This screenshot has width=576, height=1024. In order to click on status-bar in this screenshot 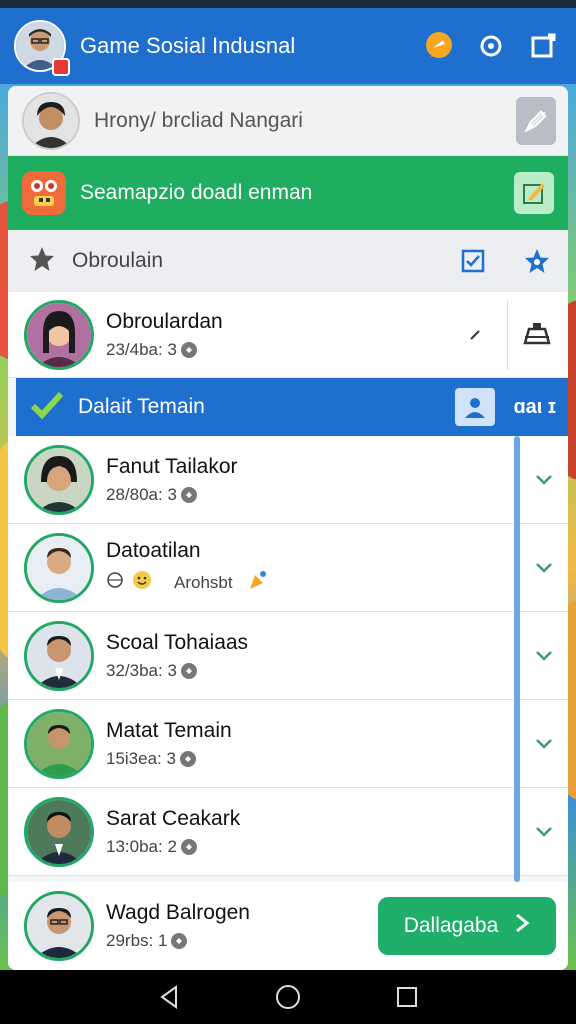, I will do `click(288, 4)`.